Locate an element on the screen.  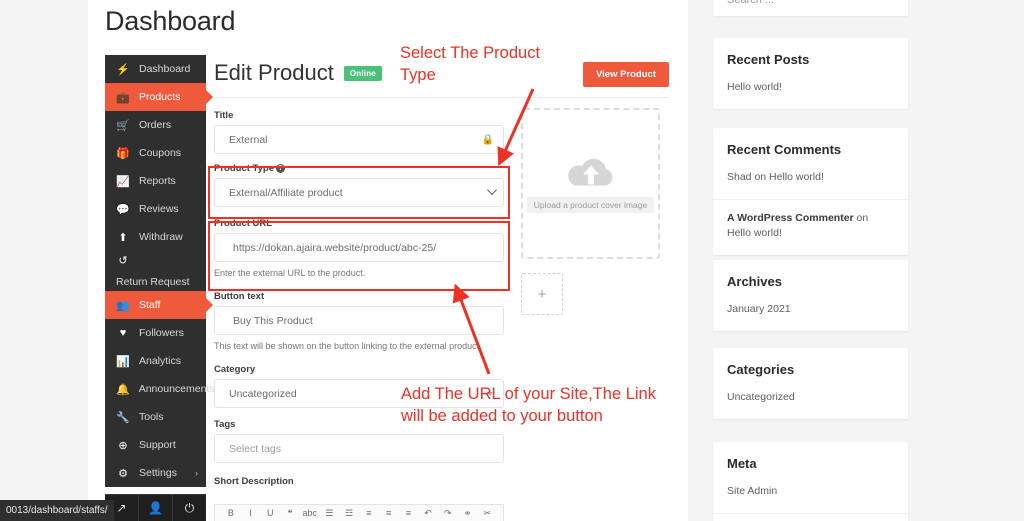
gear-icon: ⚙ is located at coordinates (123, 473).